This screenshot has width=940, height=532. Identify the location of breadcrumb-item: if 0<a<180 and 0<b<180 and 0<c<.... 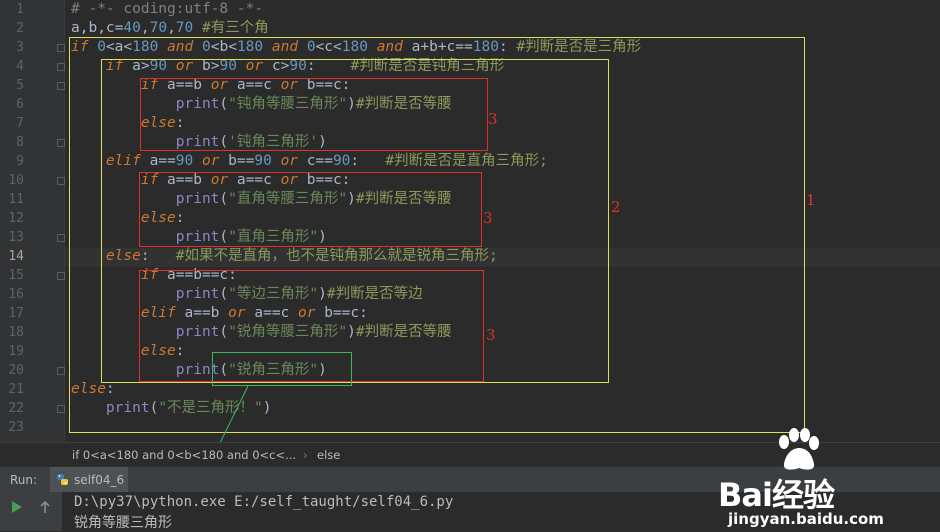
(184, 455).